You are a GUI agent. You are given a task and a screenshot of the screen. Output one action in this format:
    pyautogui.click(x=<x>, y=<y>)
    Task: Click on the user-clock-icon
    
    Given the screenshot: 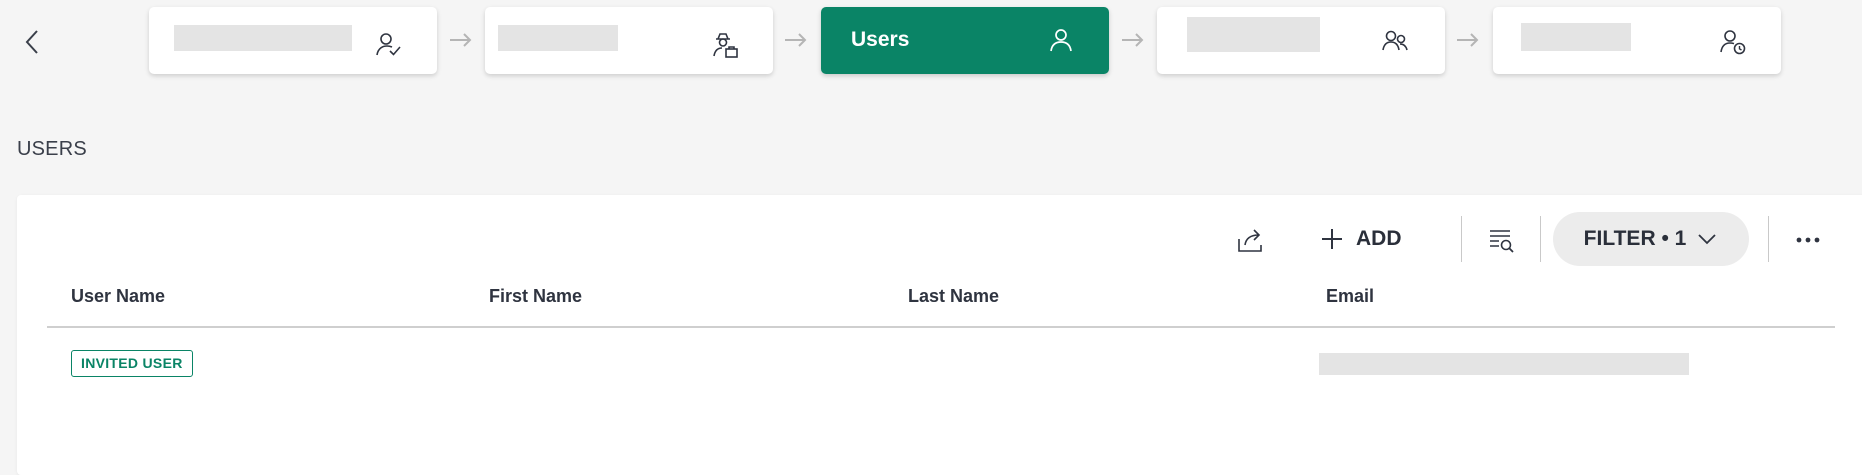 What is the action you would take?
    pyautogui.click(x=1733, y=42)
    